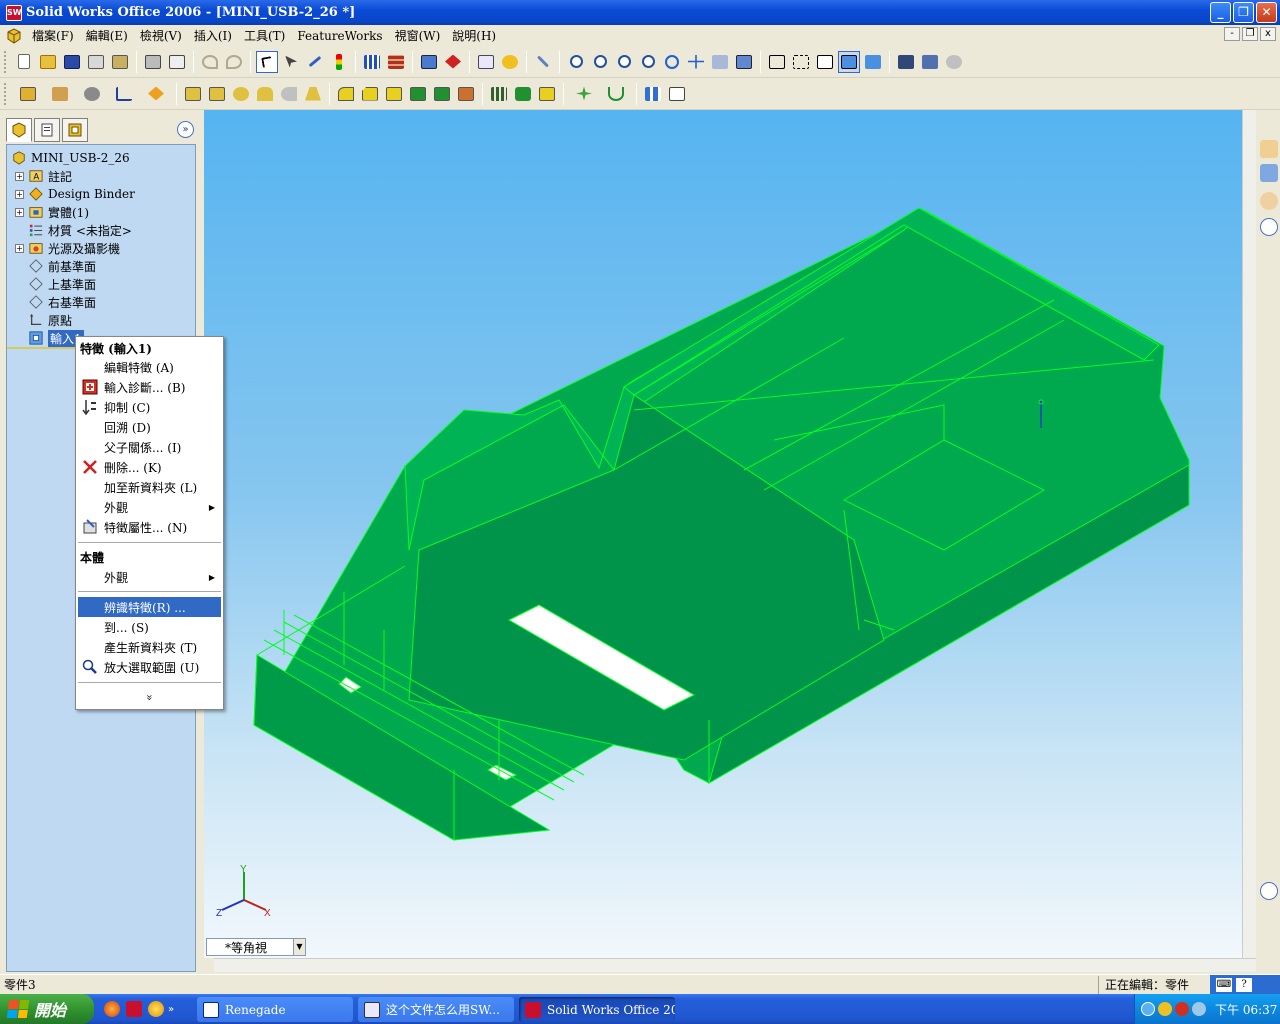 The width and height of the screenshot is (1280, 1024). Describe the element at coordinates (213, 35) in the screenshot. I see `menu-insert: 插入(I)` at that location.